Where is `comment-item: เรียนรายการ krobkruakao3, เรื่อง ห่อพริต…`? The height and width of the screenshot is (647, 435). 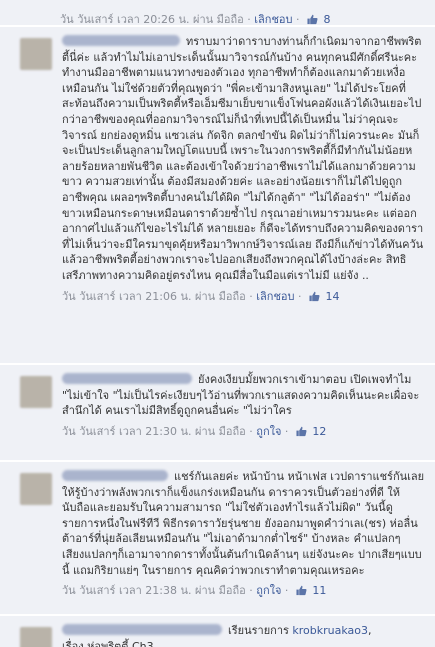 comment-item: เรียนรายการ krobkruakao3, เรื่อง ห่อพริต… is located at coordinates (217, 631).